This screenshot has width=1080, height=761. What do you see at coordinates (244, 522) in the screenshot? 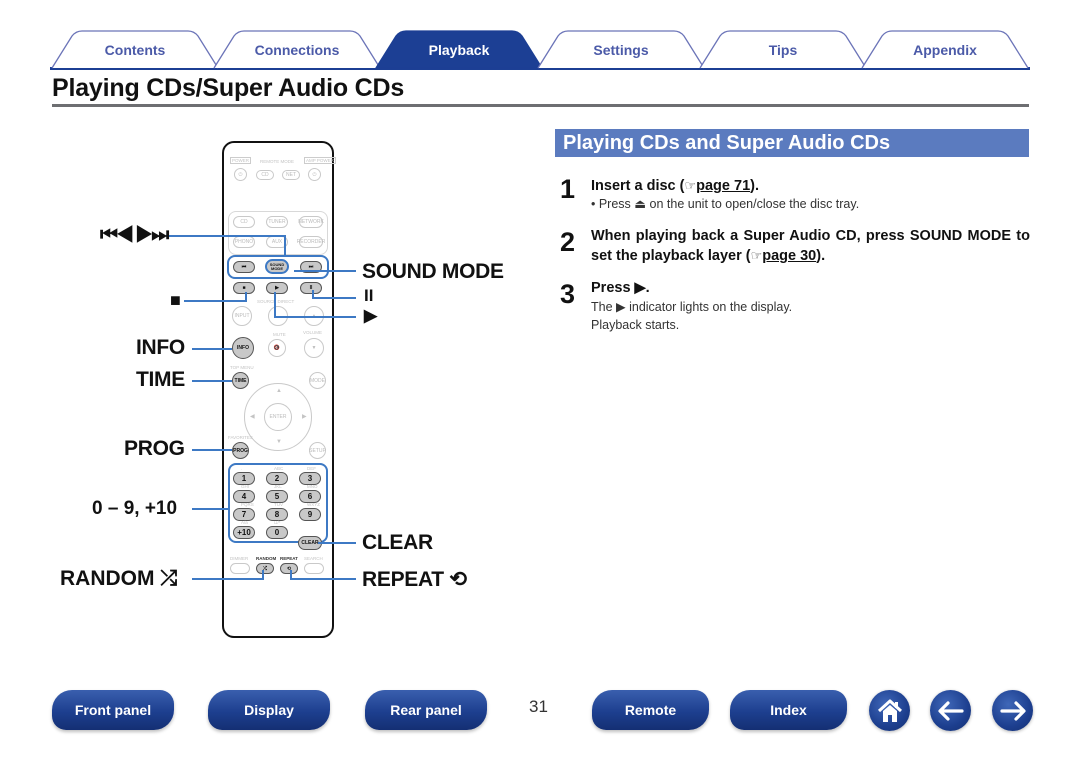
I see `numpad-sublabel: A/a` at bounding box center [244, 522].